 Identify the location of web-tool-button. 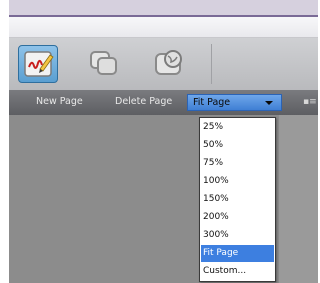
(169, 64).